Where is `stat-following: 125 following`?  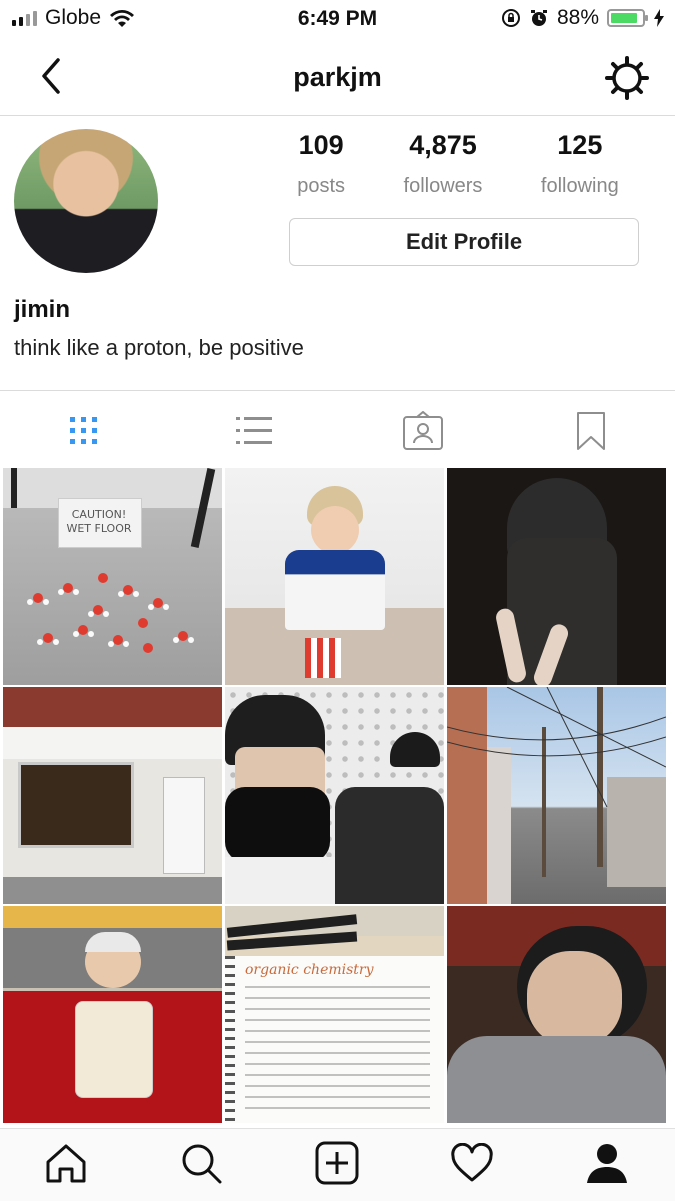 stat-following: 125 following is located at coordinates (580, 164).